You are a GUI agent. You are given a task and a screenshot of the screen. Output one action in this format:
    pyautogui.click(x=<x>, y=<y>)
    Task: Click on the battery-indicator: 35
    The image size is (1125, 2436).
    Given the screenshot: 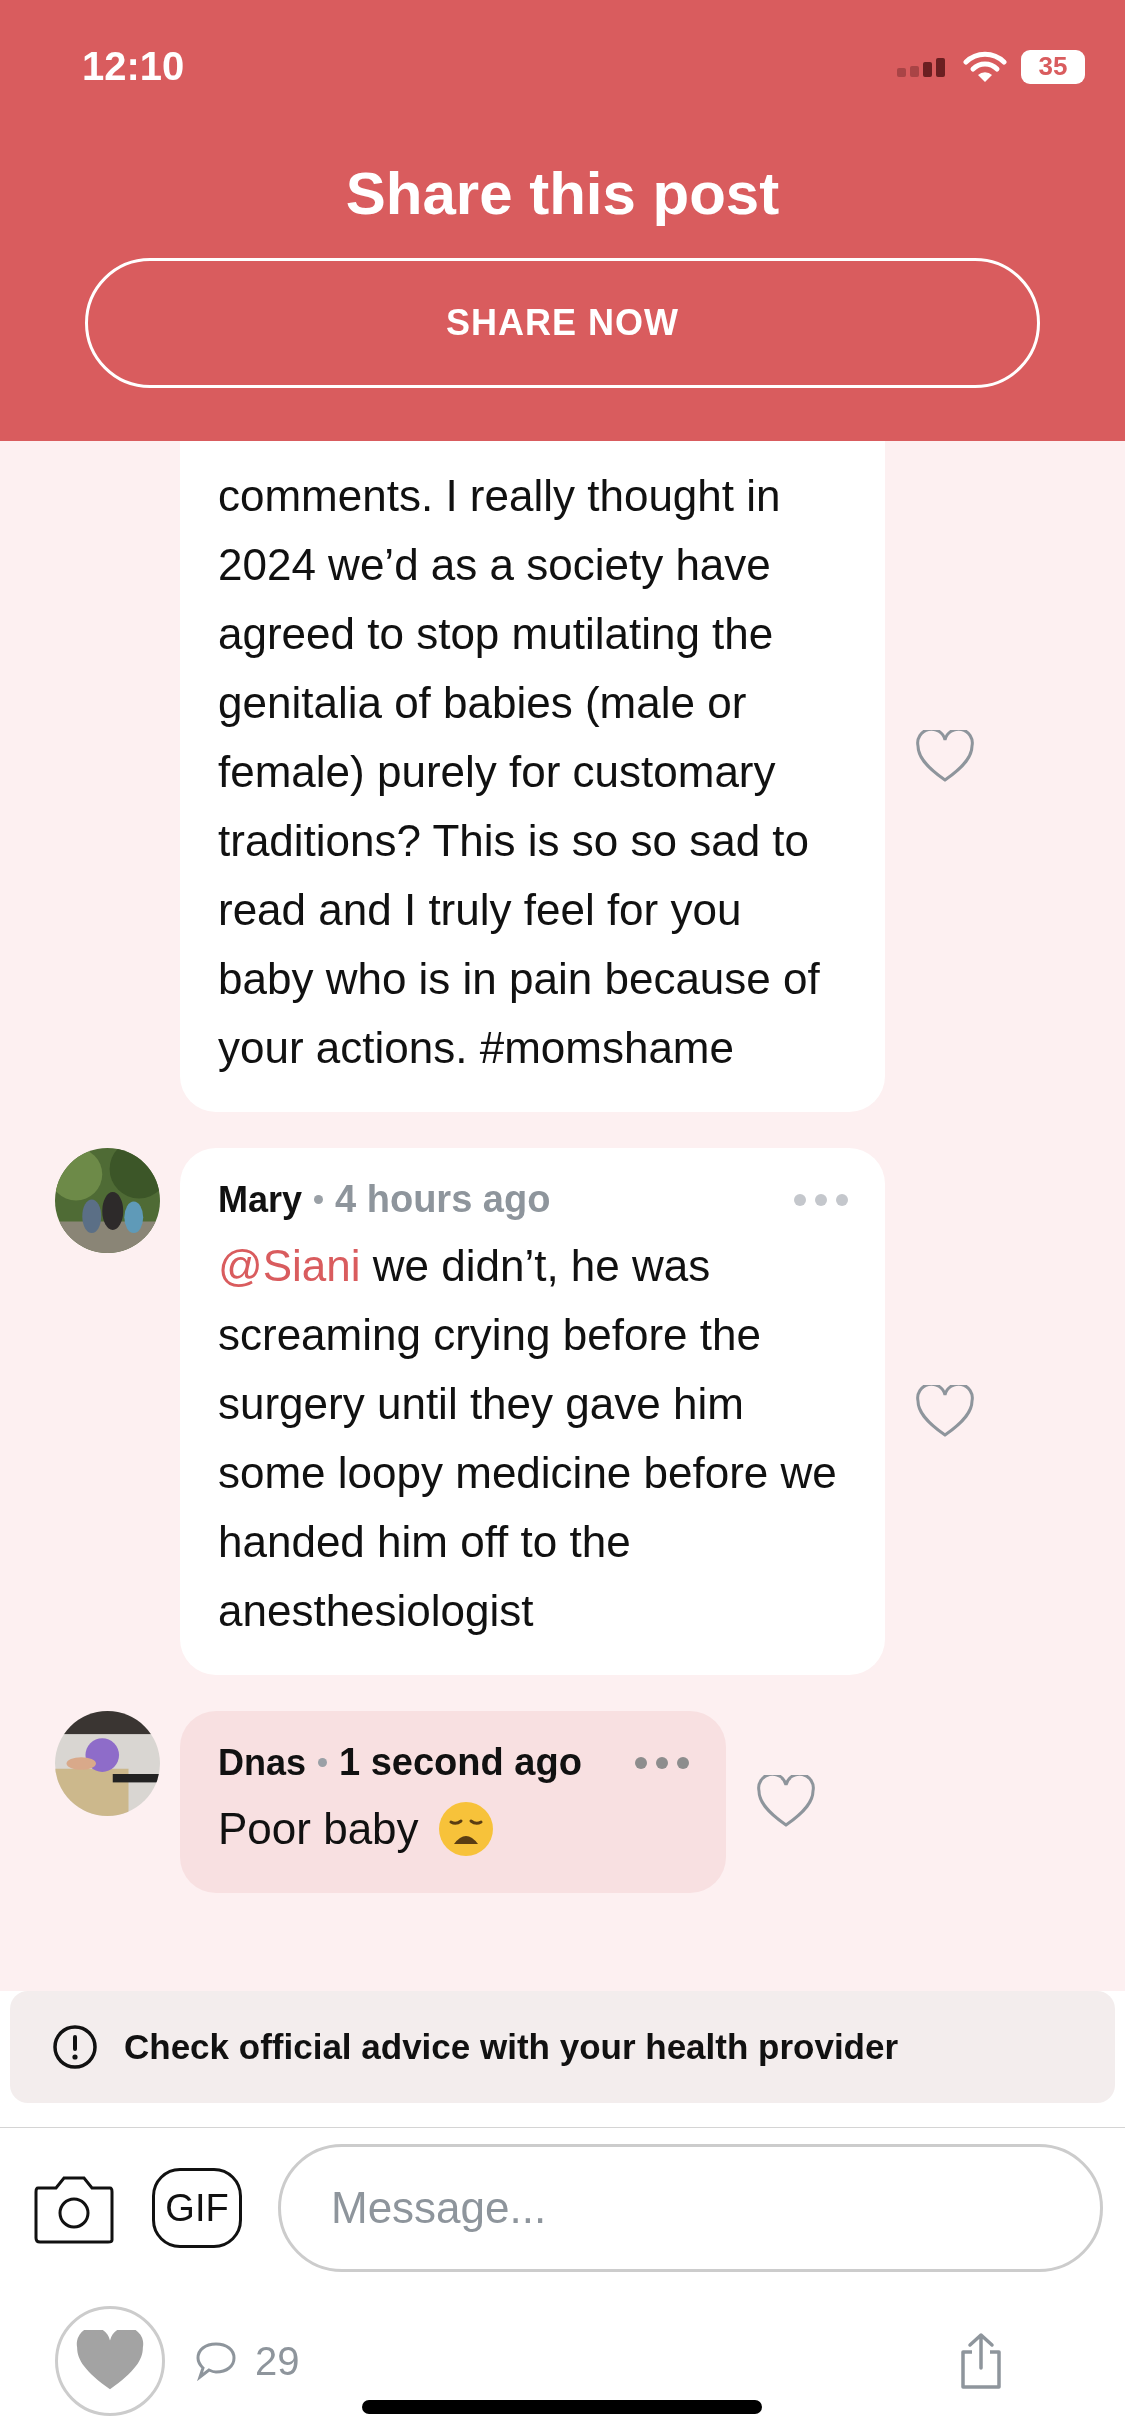 What is the action you would take?
    pyautogui.click(x=1053, y=66)
    